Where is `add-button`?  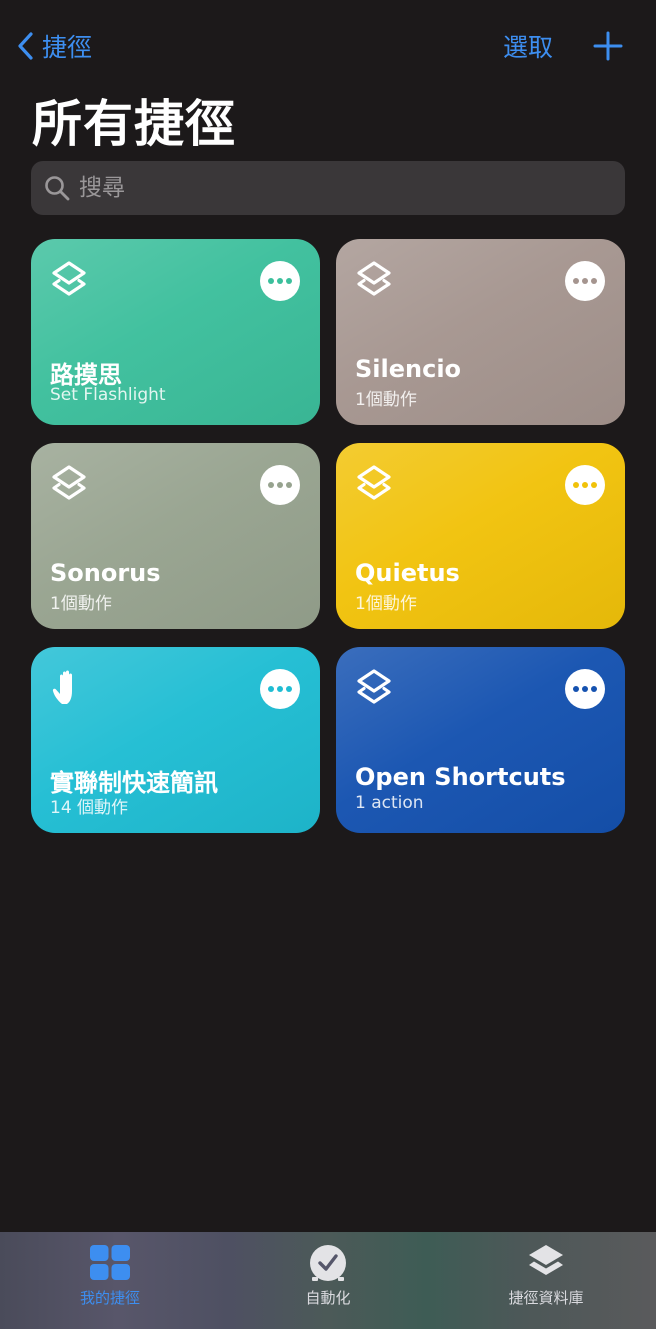 add-button is located at coordinates (608, 46).